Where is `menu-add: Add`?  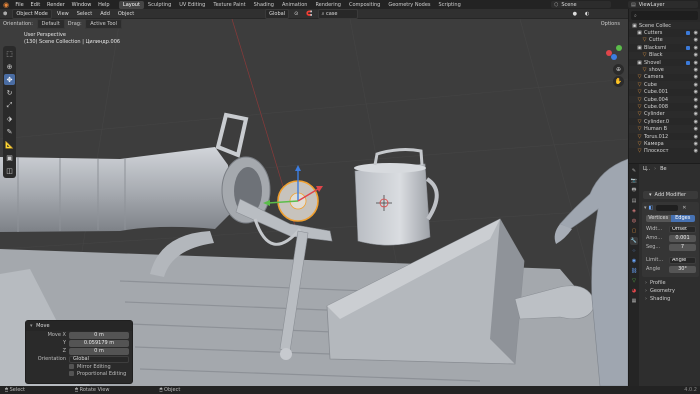 menu-add: Add is located at coordinates (105, 14).